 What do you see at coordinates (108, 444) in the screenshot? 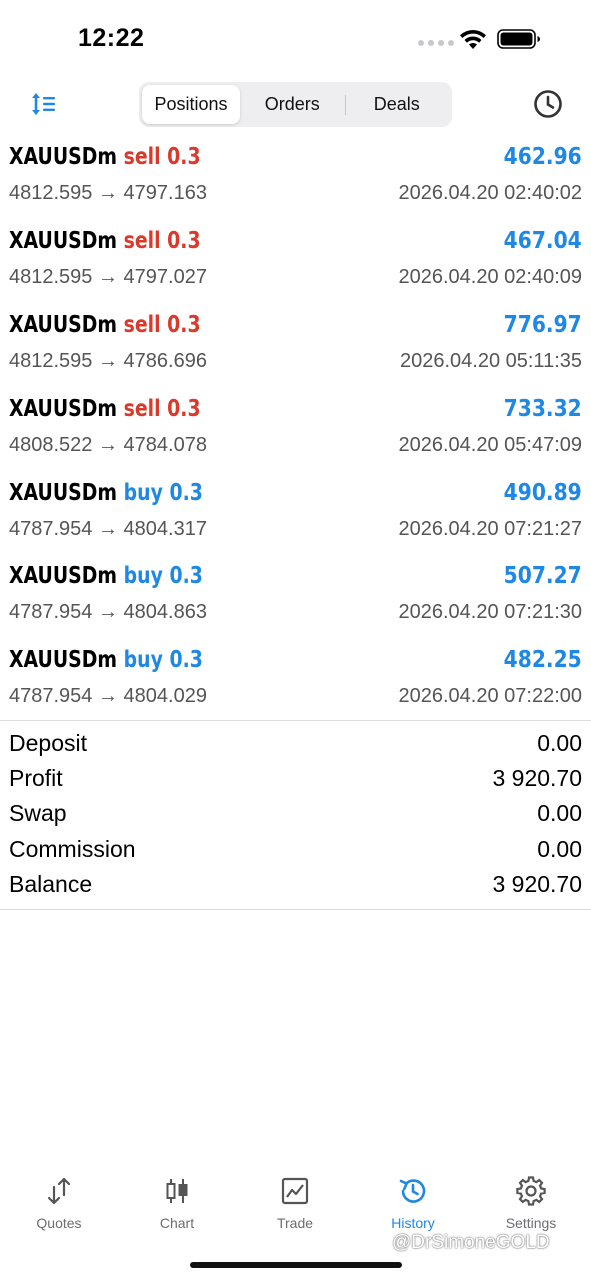
I see `deal-prices: 4808.522 → 4784.078` at bounding box center [108, 444].